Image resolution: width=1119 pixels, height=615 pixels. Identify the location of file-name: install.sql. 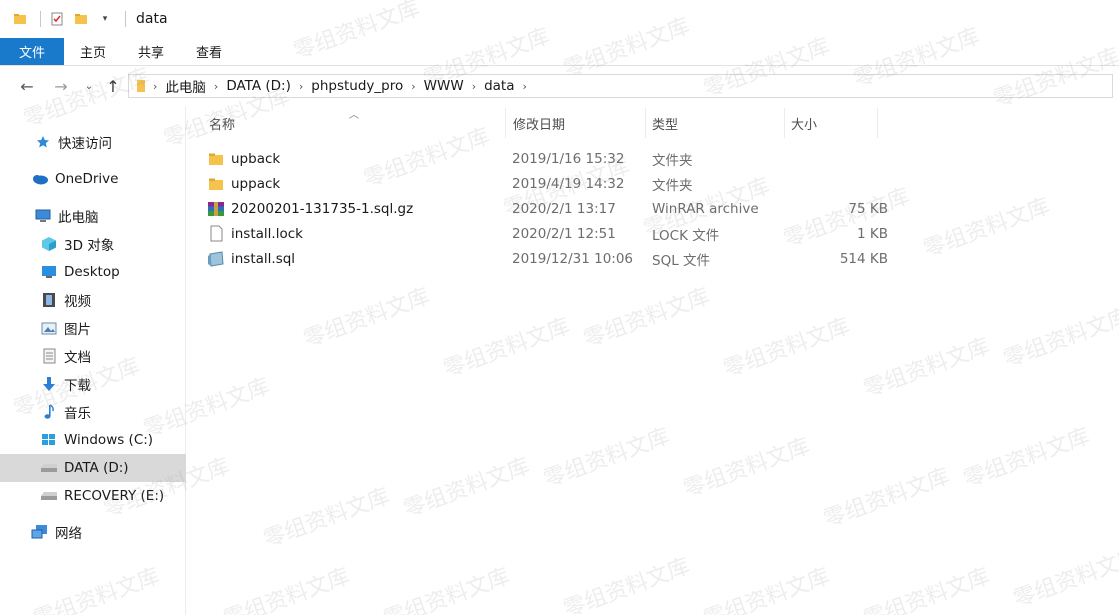
(263, 258).